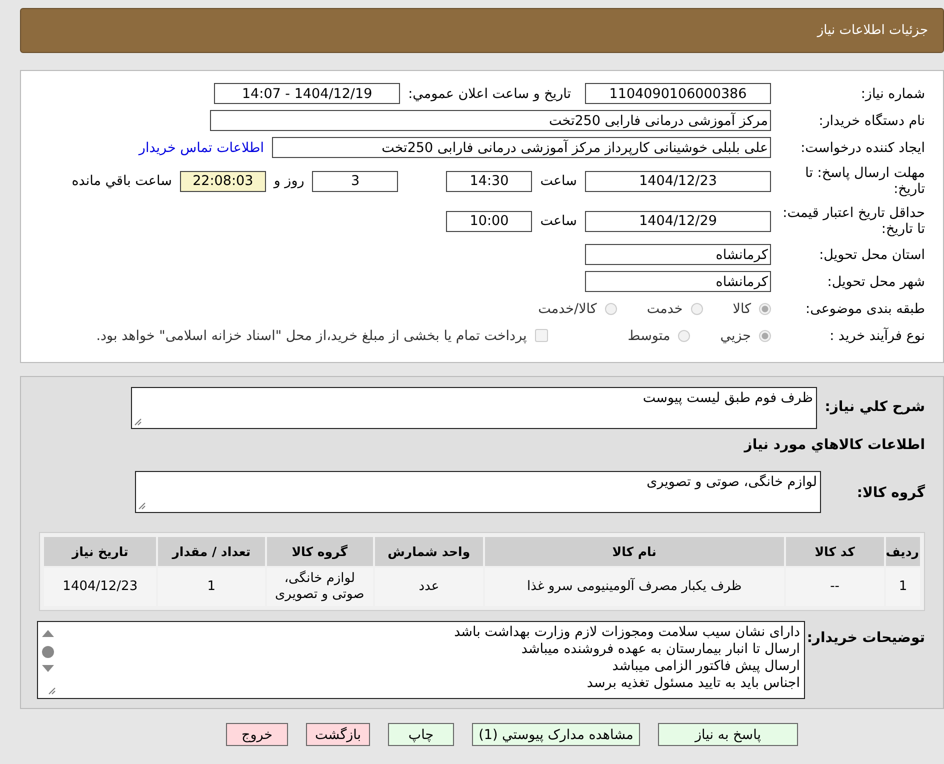  I want to click on table-cell: ظرف یکبار مصرف آلومینیومی سرو غذا, so click(634, 587).